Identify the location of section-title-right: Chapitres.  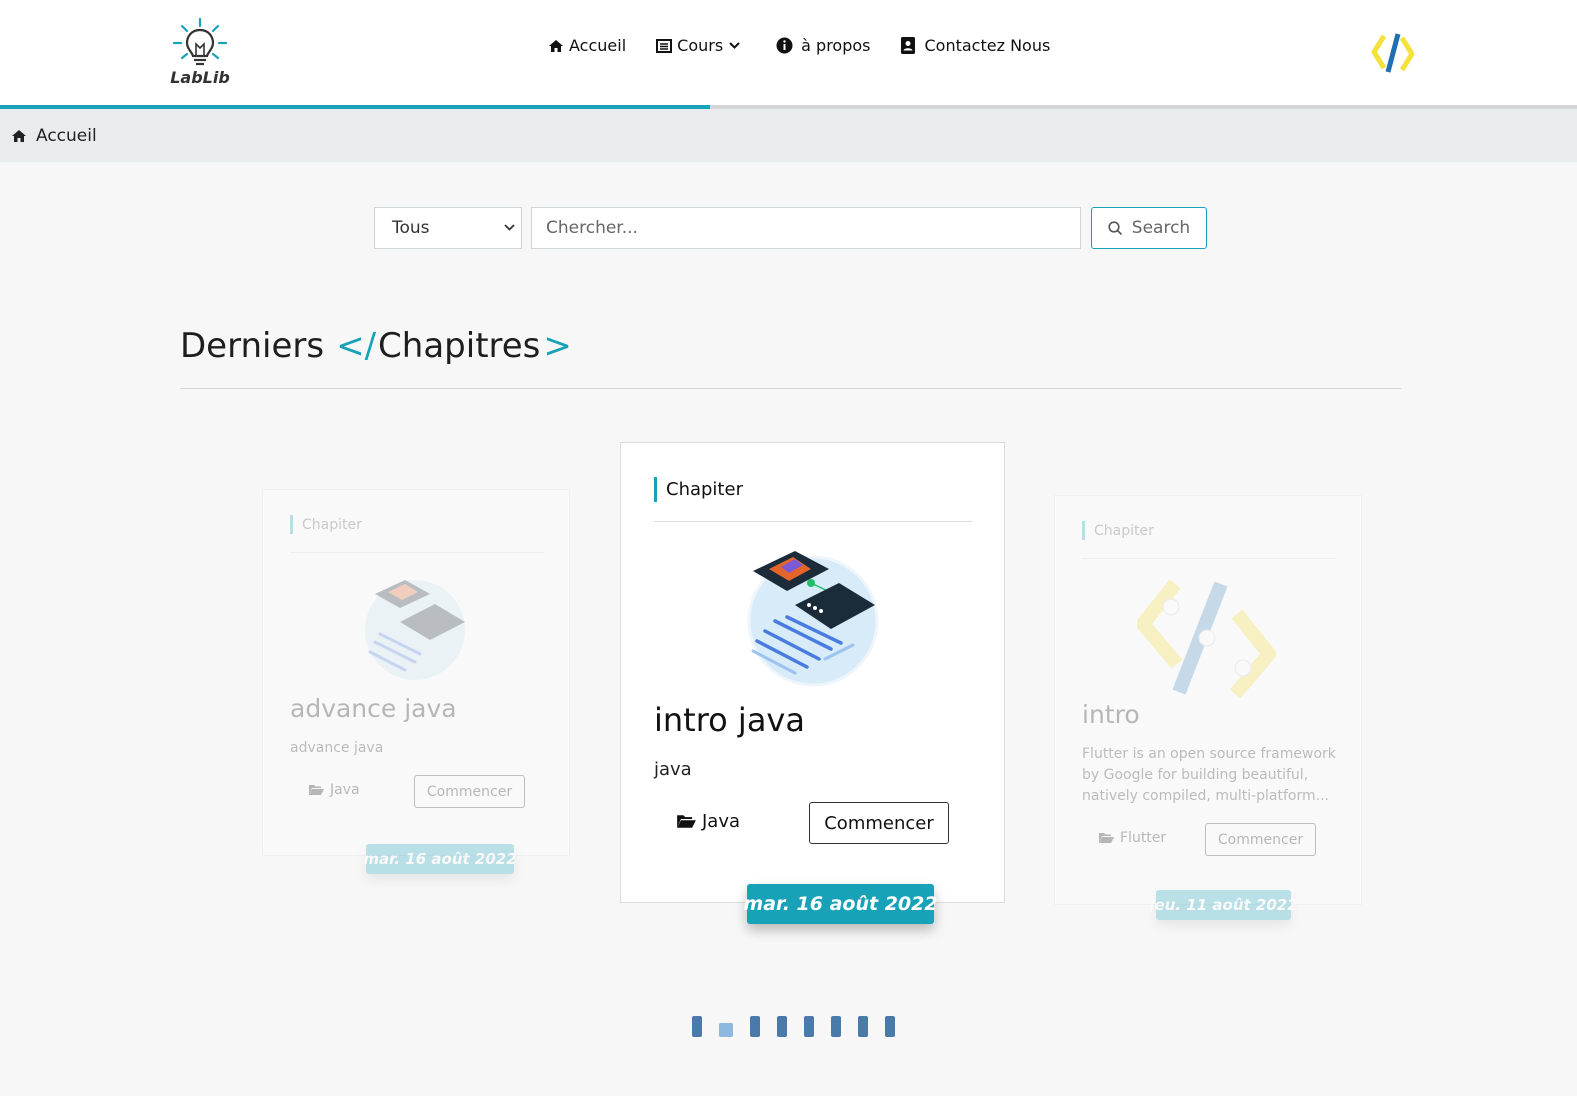
(459, 346).